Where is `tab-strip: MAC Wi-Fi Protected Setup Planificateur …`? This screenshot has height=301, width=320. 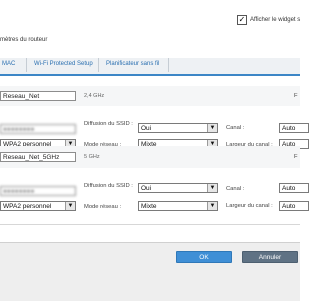
tab-strip: MAC Wi-Fi Protected Setup Planificateur … is located at coordinates (150, 67).